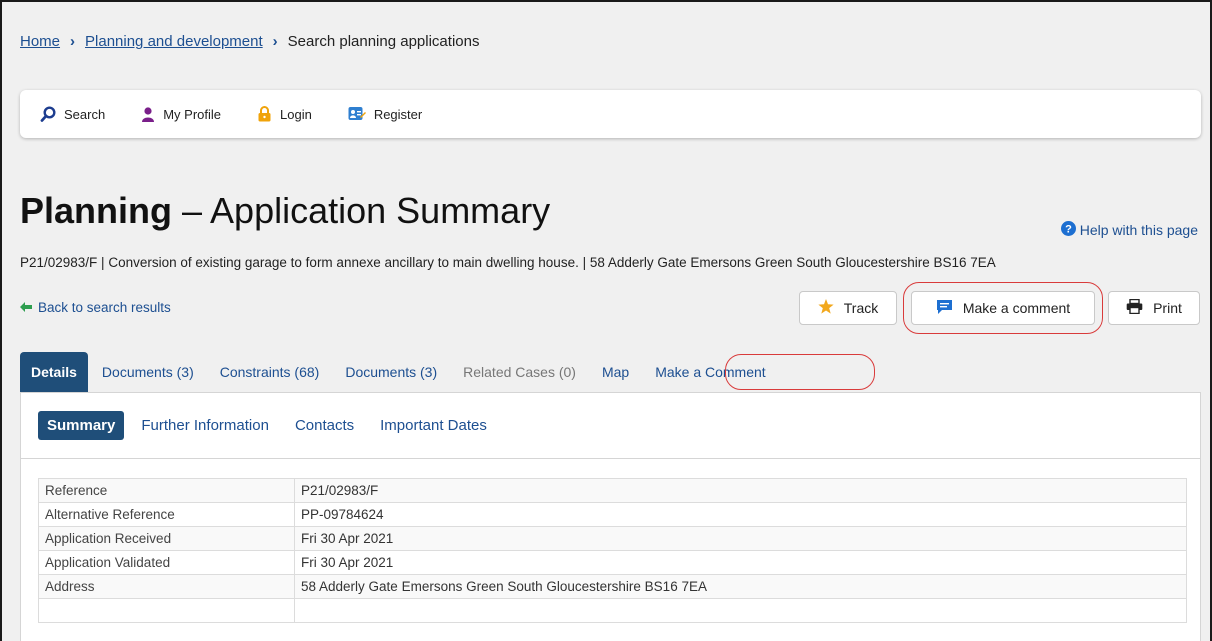 This screenshot has height=641, width=1212. I want to click on help-icon: ?, so click(1068, 230).